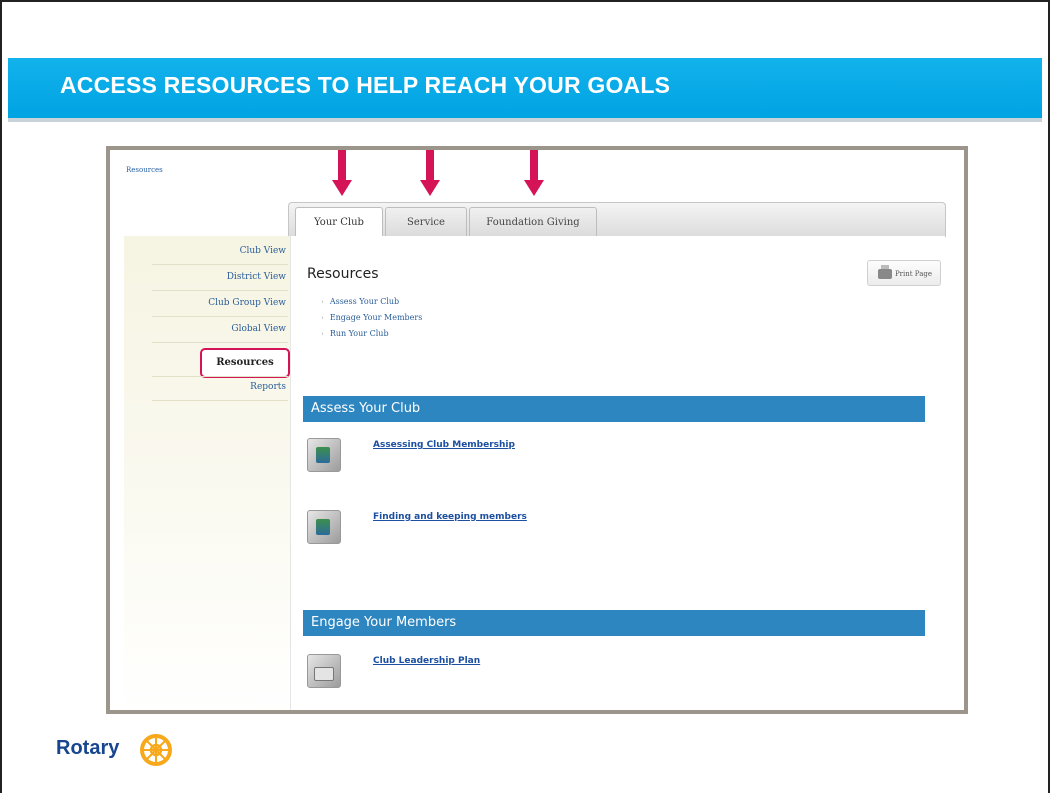 The image size is (1050, 795). What do you see at coordinates (339, 223) in the screenshot?
I see `tab-your-club: Your Club` at bounding box center [339, 223].